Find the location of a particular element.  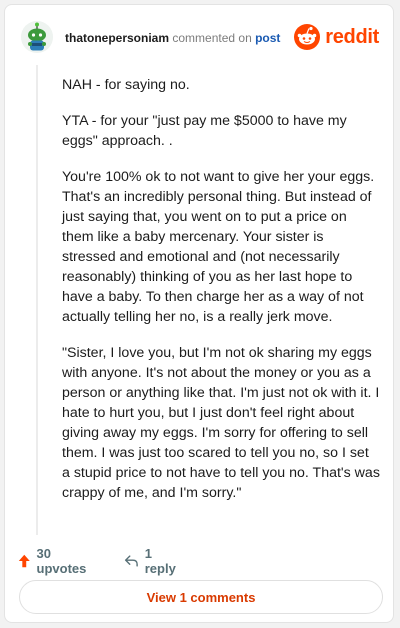

reply-arrow-icon is located at coordinates (131, 561).